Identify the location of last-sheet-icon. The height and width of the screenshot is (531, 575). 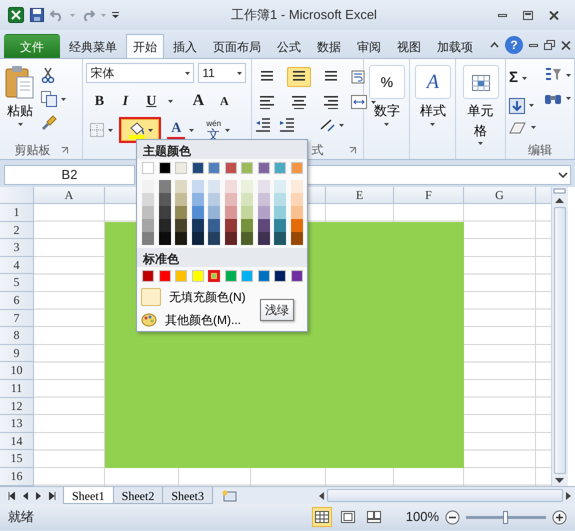
(52, 496).